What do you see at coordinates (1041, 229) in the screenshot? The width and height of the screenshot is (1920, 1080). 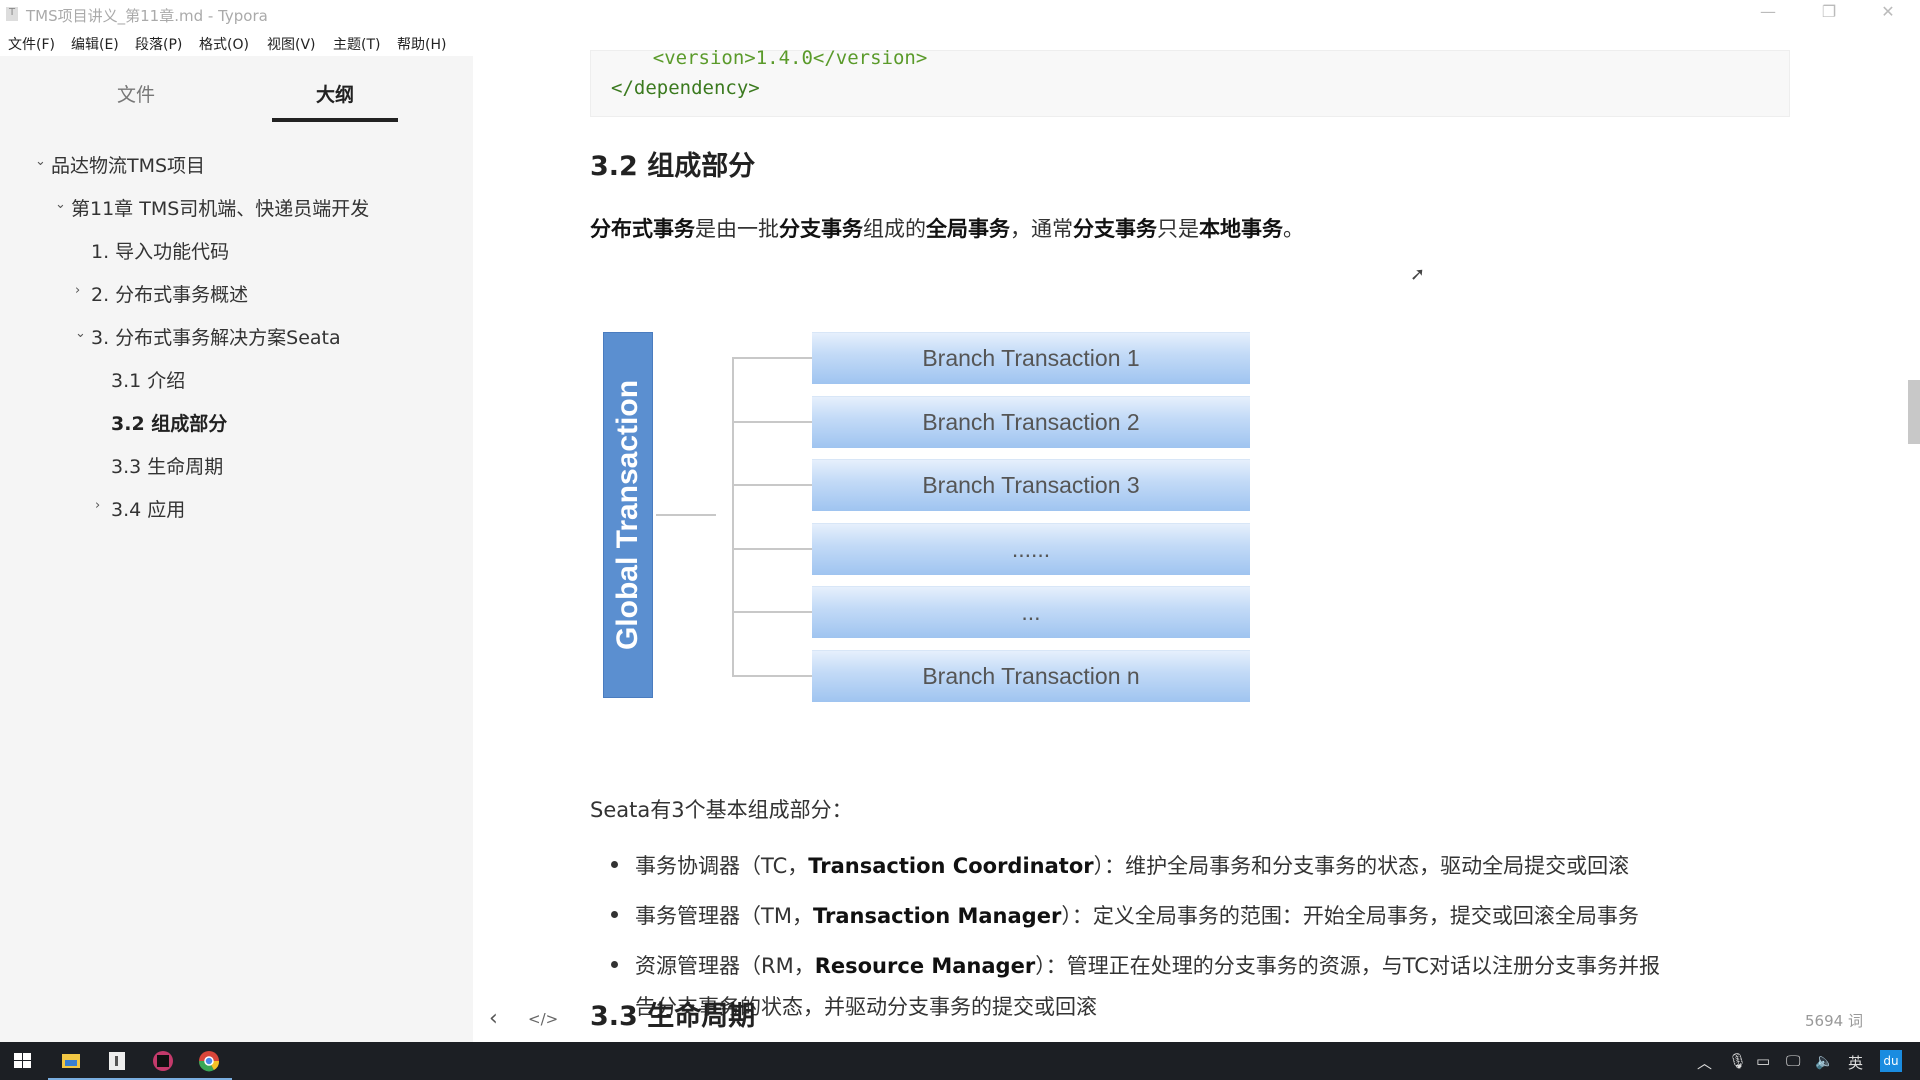 I see `text-run: ，通常` at bounding box center [1041, 229].